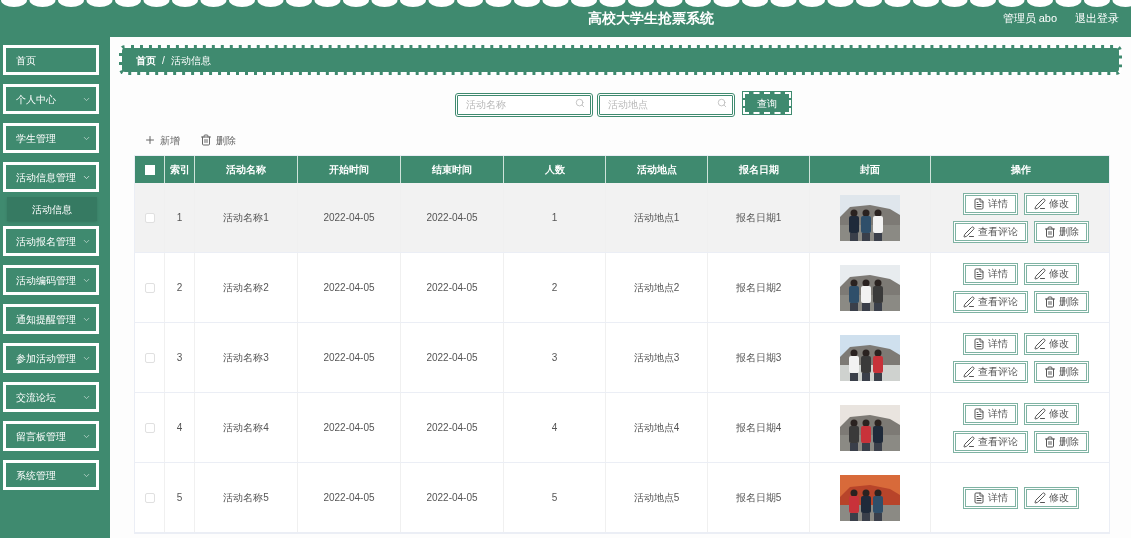  Describe the element at coordinates (246, 357) in the screenshot. I see `table-cell: 活动名称3` at that location.